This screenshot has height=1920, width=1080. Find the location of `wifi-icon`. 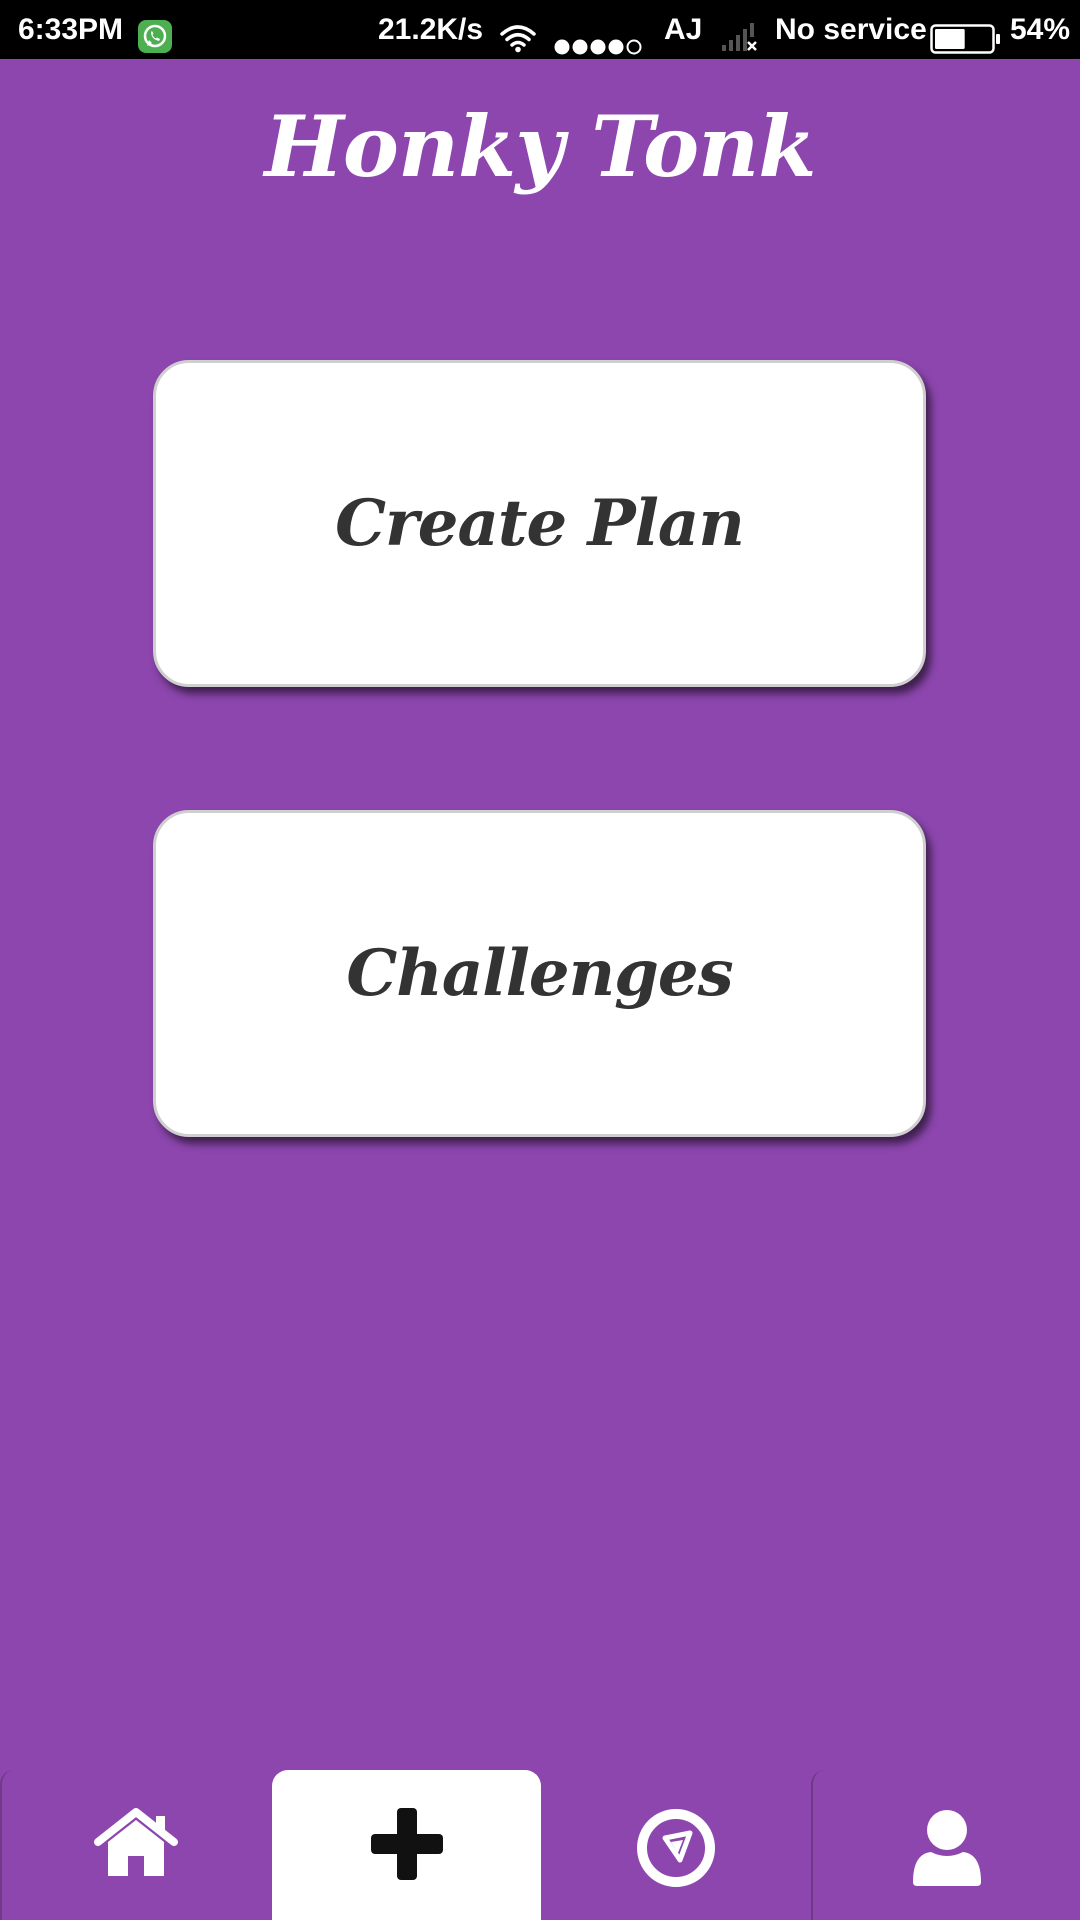

wifi-icon is located at coordinates (518, 33).